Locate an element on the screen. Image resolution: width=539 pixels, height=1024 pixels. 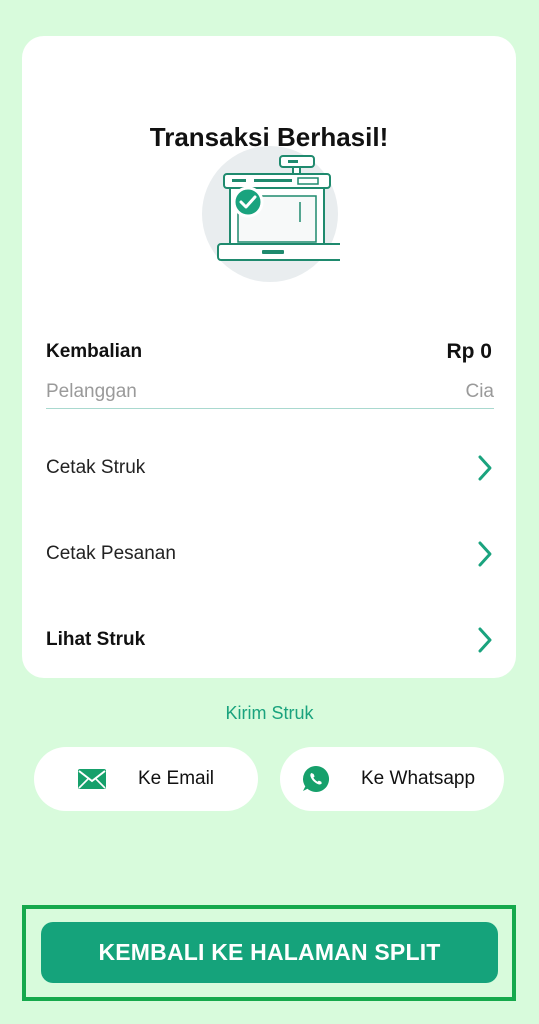
kembalian-label: Kembalian is located at coordinates (94, 351).